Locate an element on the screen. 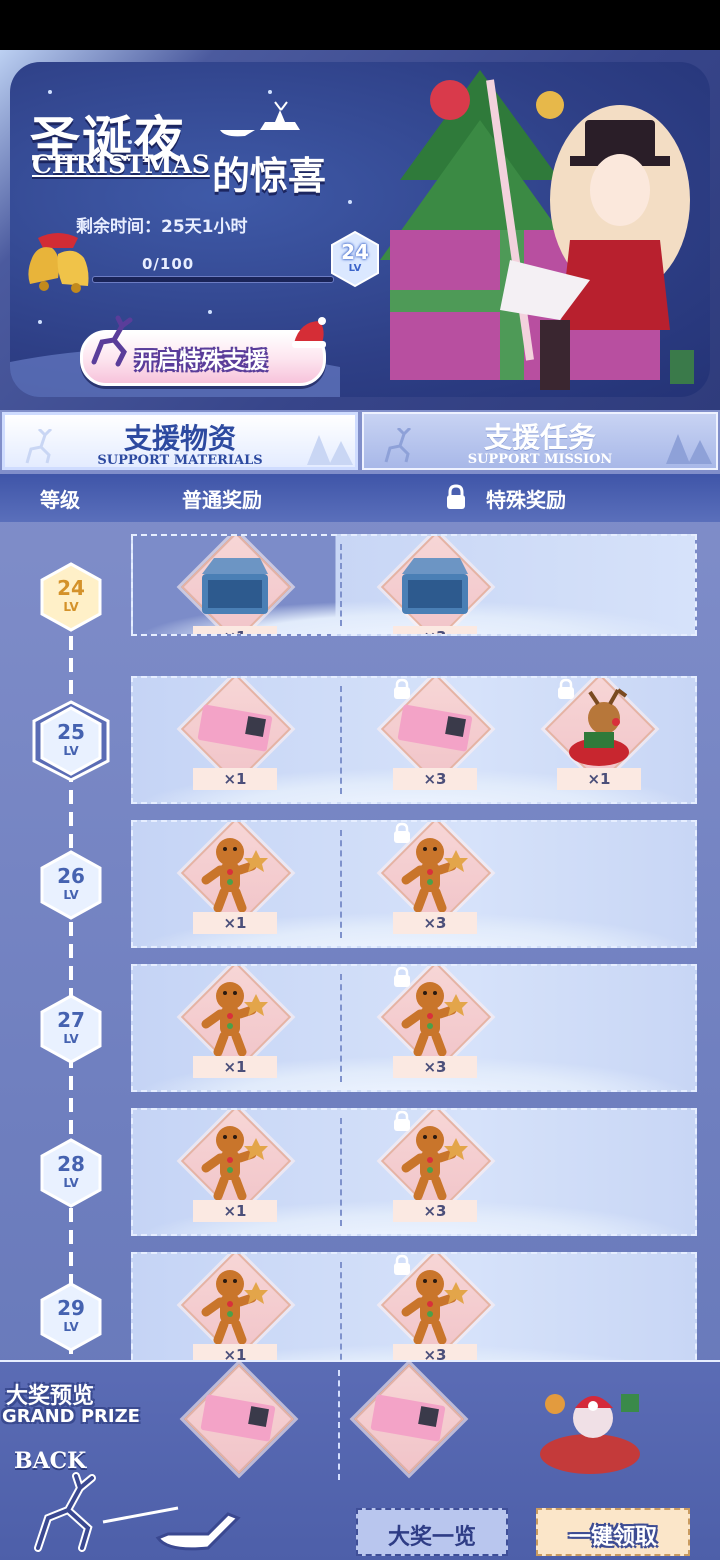 The width and height of the screenshot is (720, 1560). tab-title: 支援任务 is located at coordinates (539, 437).